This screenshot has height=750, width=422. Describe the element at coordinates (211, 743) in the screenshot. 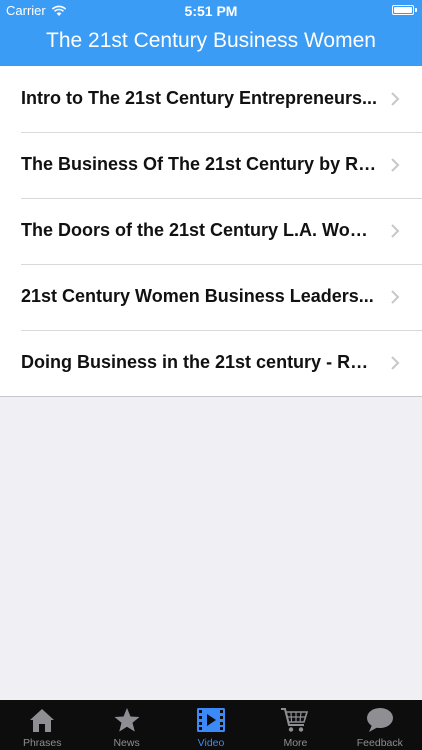

I see `tab-label: Video` at that location.